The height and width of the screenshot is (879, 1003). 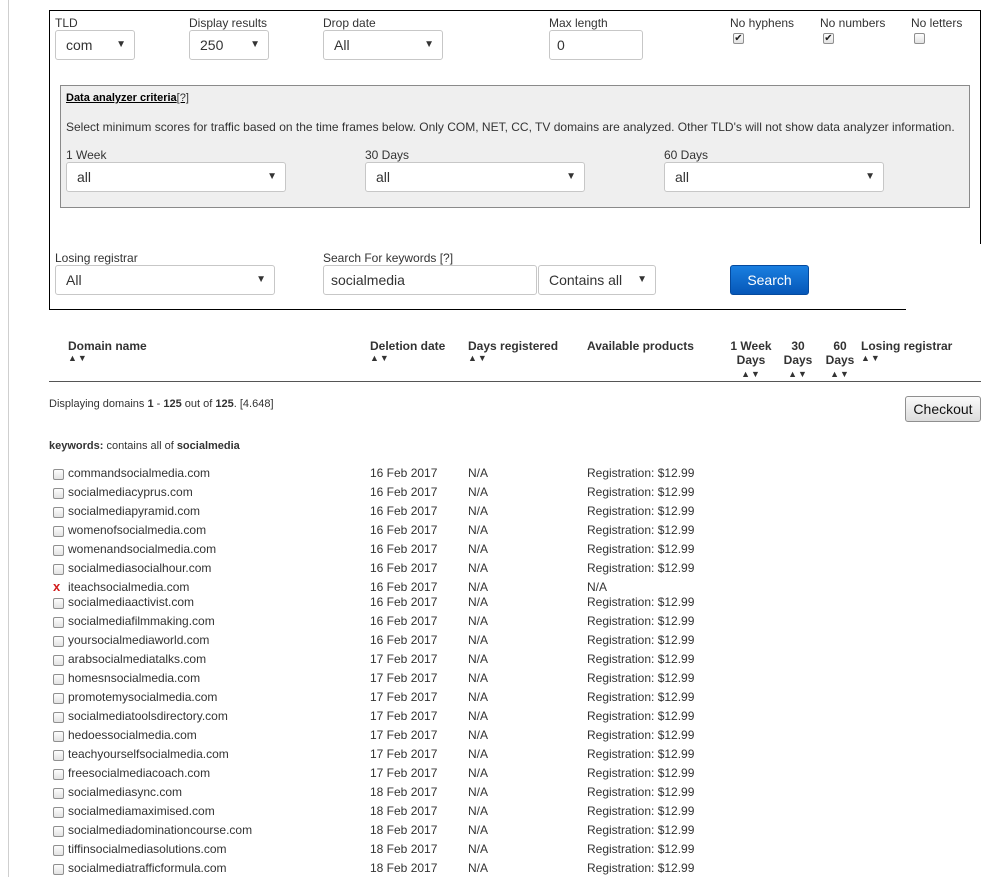 I want to click on no-hyphens-checkbox: ✔, so click(x=738, y=38).